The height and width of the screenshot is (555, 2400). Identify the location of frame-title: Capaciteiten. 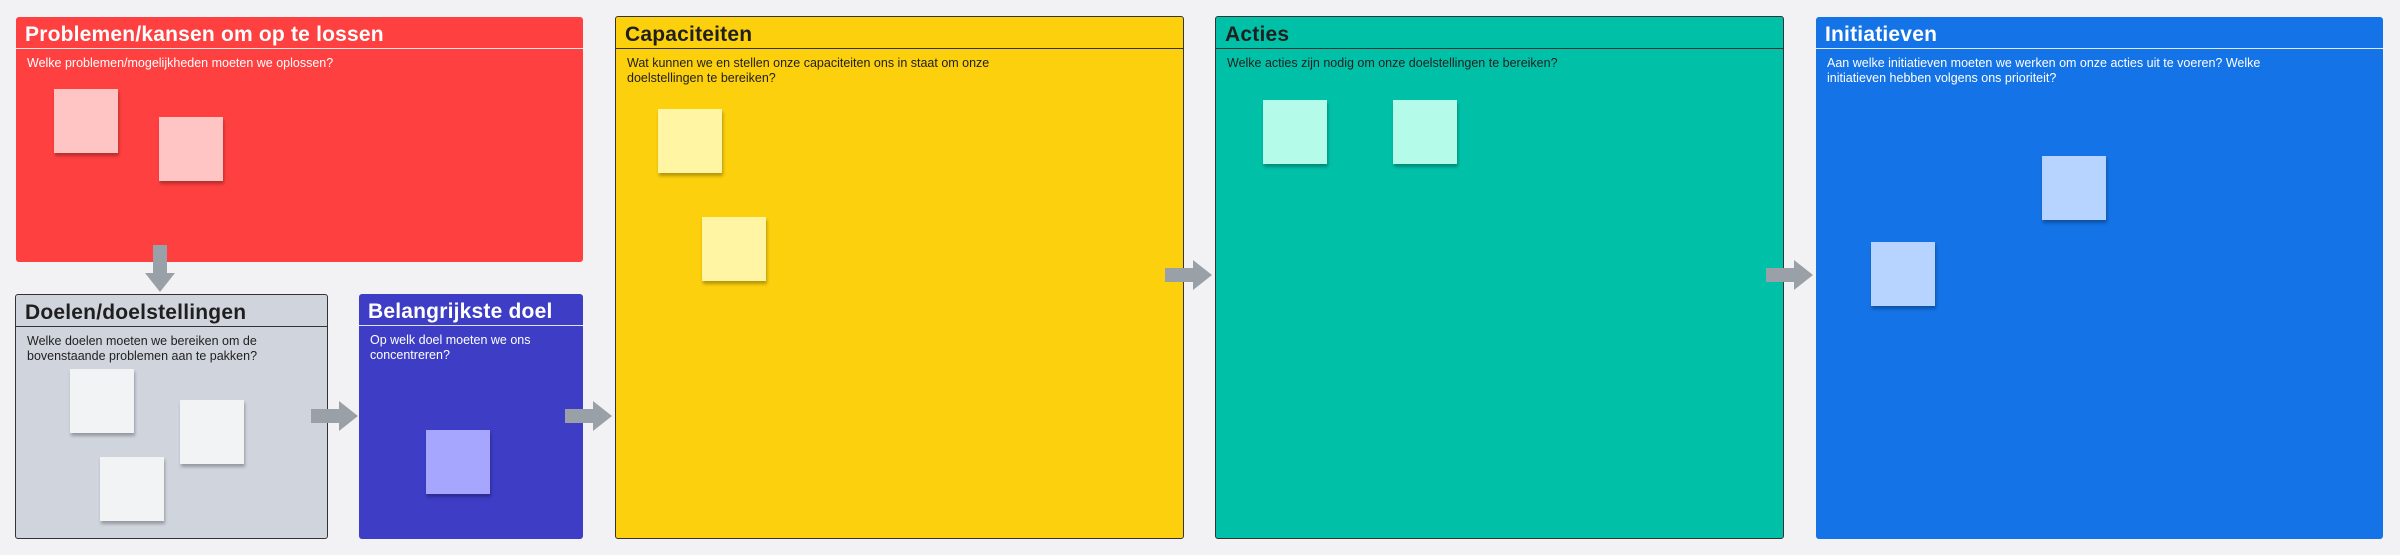
(899, 33).